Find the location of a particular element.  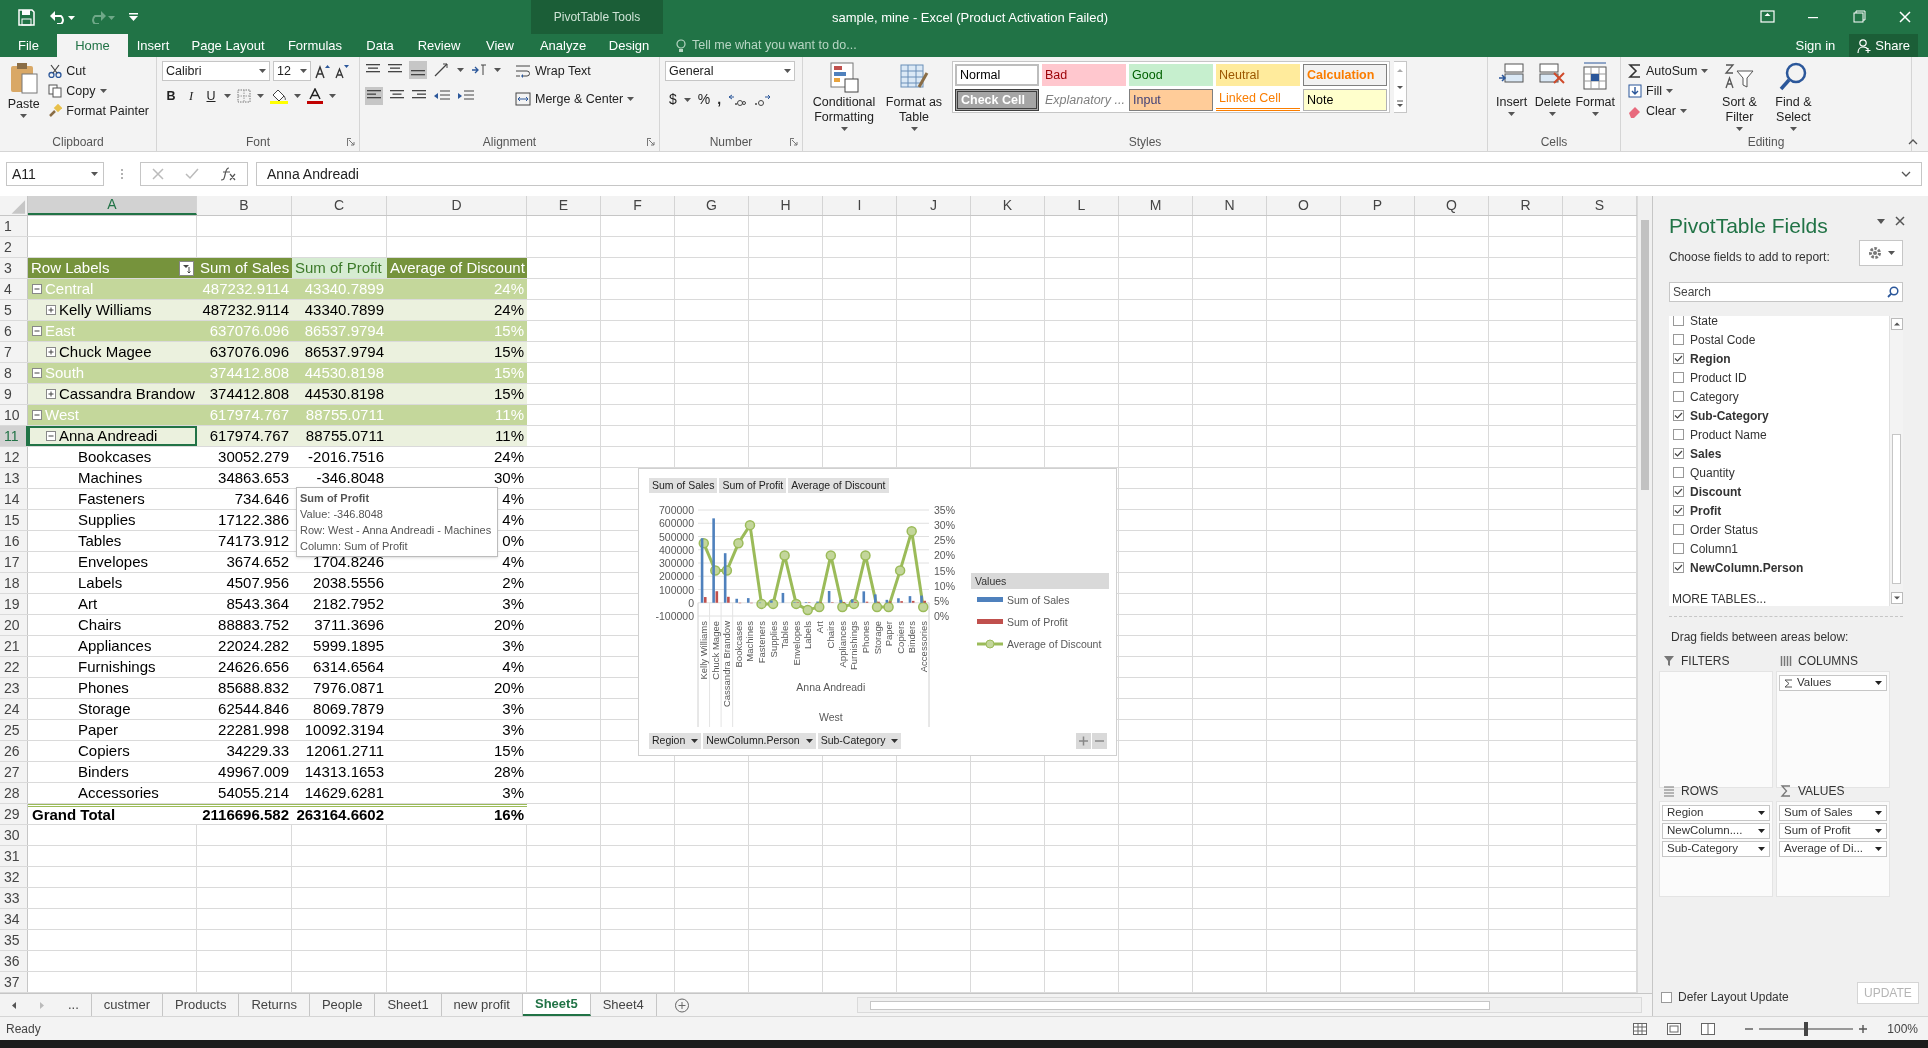

field-pill: Values is located at coordinates (1833, 683).